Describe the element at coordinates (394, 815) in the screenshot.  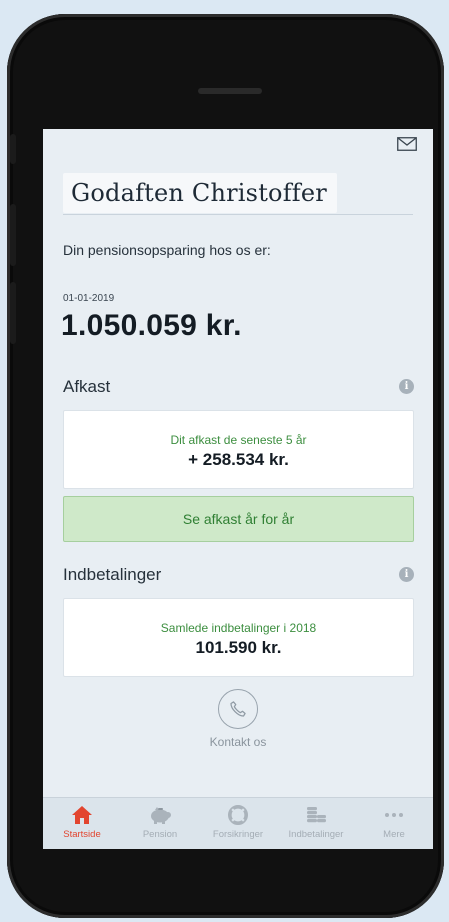
I see `more-icon` at that location.